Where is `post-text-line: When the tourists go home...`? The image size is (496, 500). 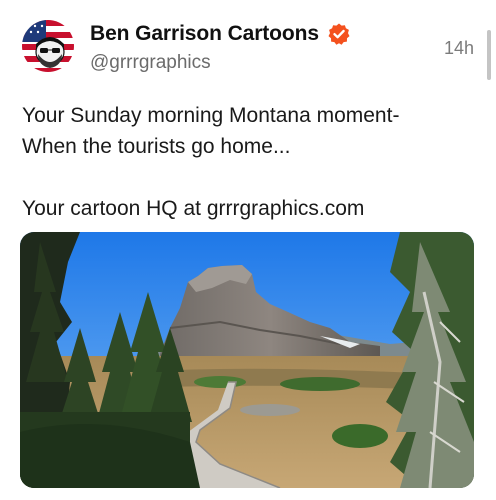
post-text-line: When the tourists go home... is located at coordinates (156, 146).